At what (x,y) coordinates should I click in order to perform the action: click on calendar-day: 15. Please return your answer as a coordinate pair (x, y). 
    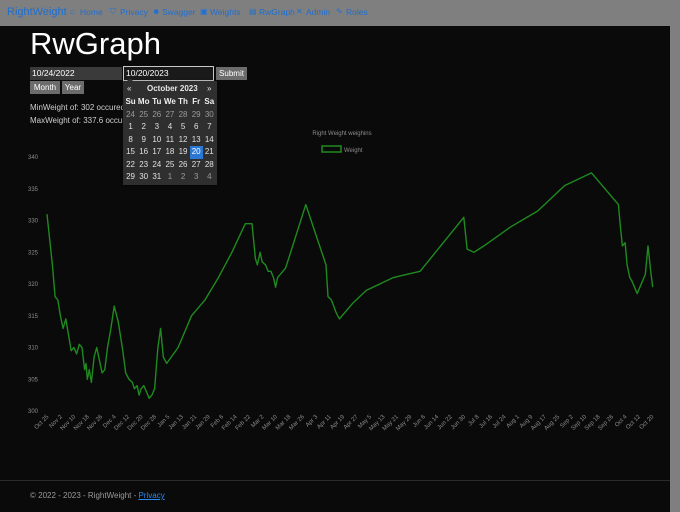
    Looking at the image, I should click on (130, 152).